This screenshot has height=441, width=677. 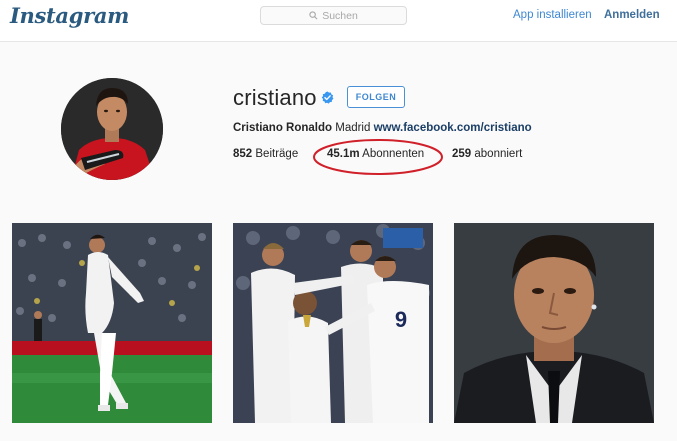 What do you see at coordinates (378, 157) in the screenshot?
I see `highlight-circle` at bounding box center [378, 157].